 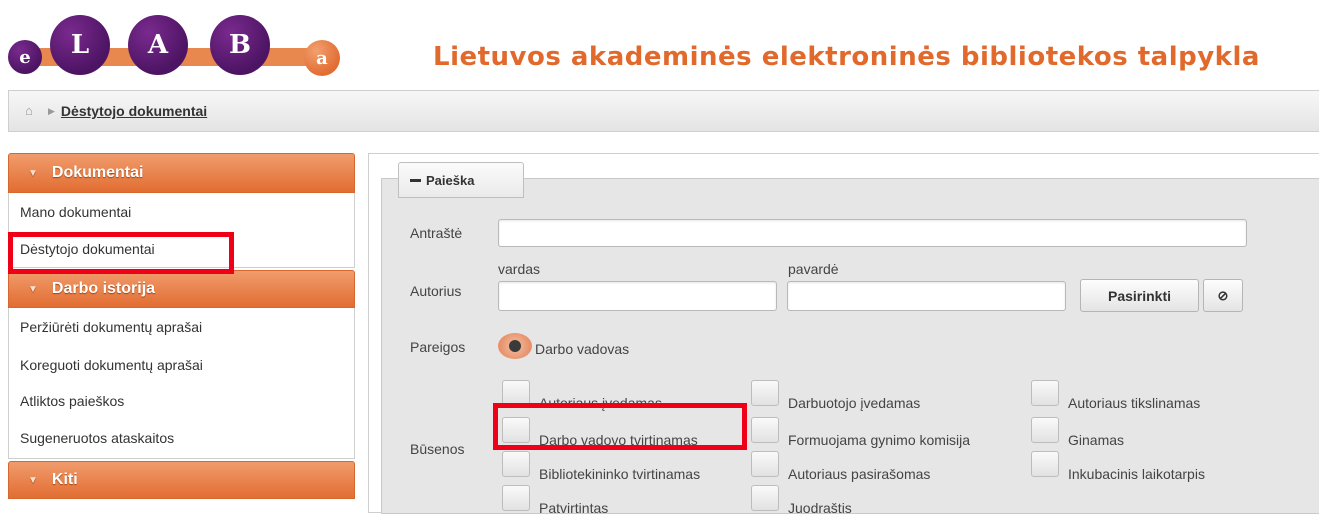 What do you see at coordinates (181, 480) in the screenshot?
I see `sidebar-section-kiti: ▼ Kiti` at bounding box center [181, 480].